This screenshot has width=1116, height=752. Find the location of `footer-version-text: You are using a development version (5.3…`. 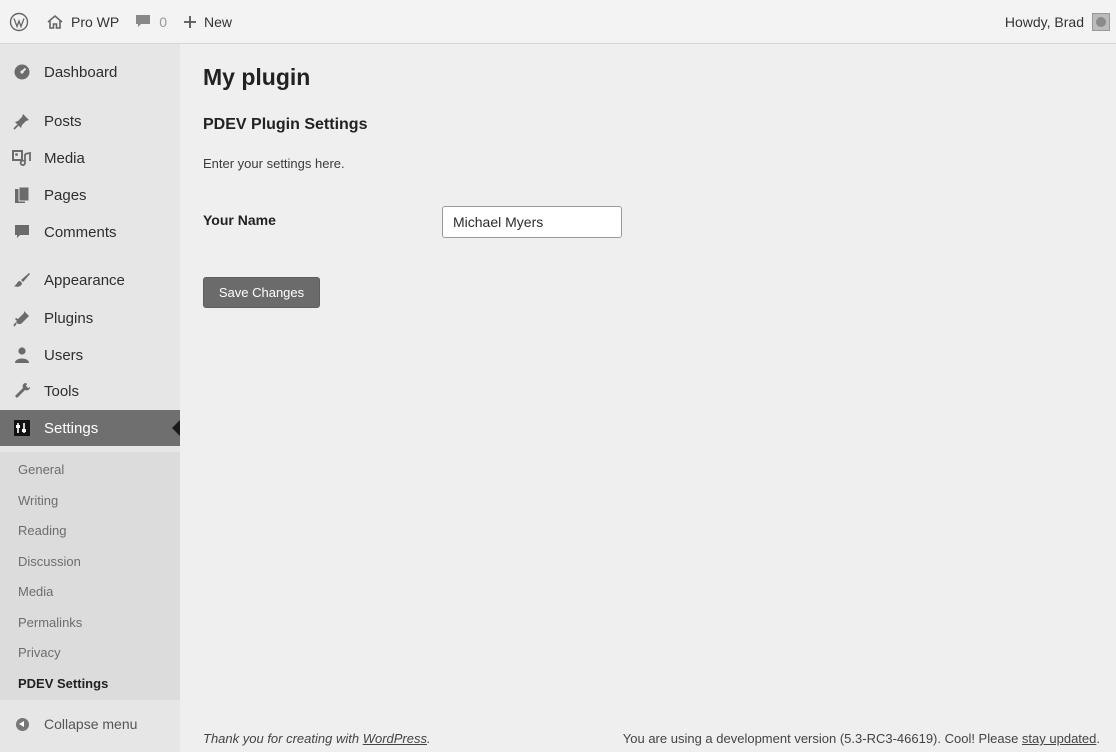

footer-version-text: You are using a development version (5.3… is located at coordinates (822, 738).